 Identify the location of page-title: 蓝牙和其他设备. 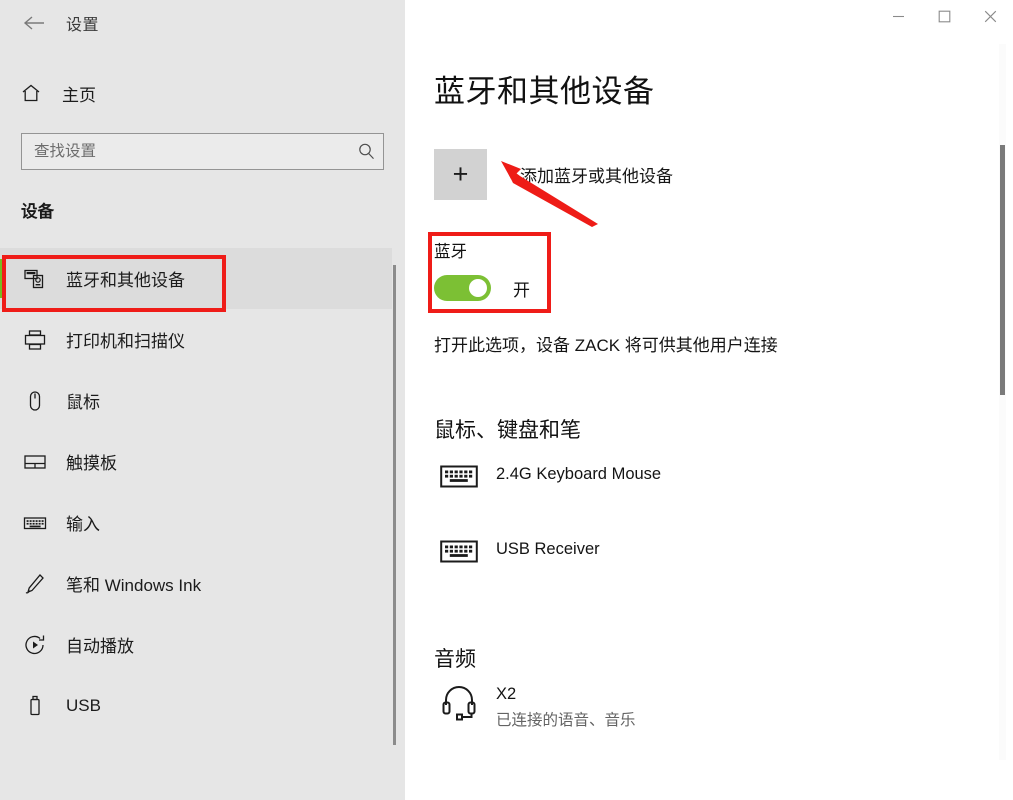
(544, 91).